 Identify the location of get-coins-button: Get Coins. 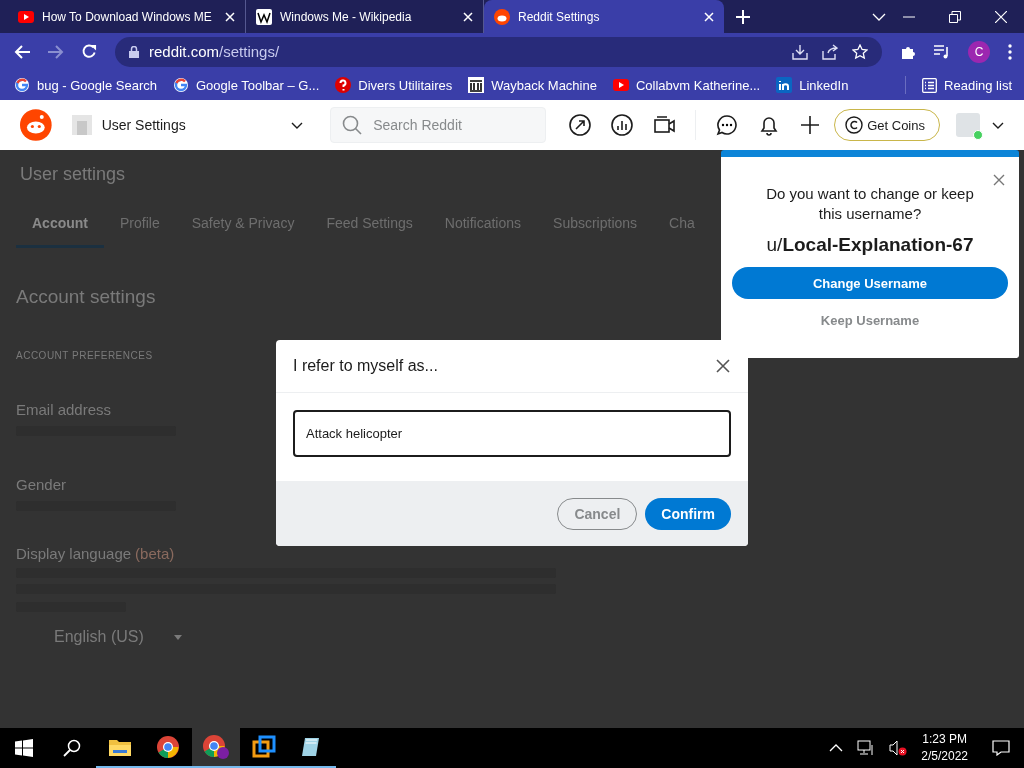
(887, 125).